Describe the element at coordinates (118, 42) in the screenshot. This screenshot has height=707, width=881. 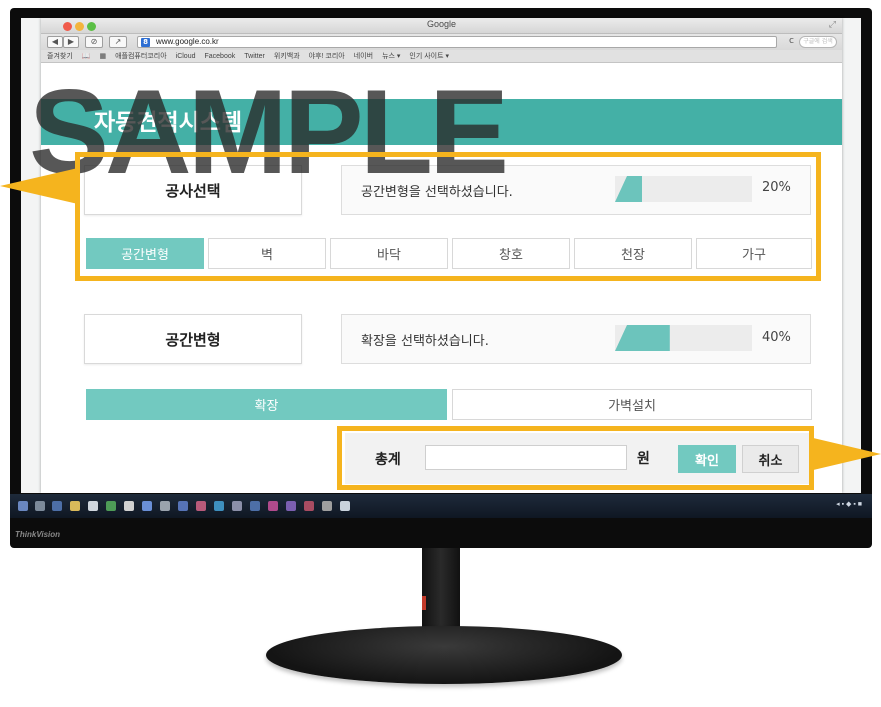
I see `share-icon: ↗` at that location.